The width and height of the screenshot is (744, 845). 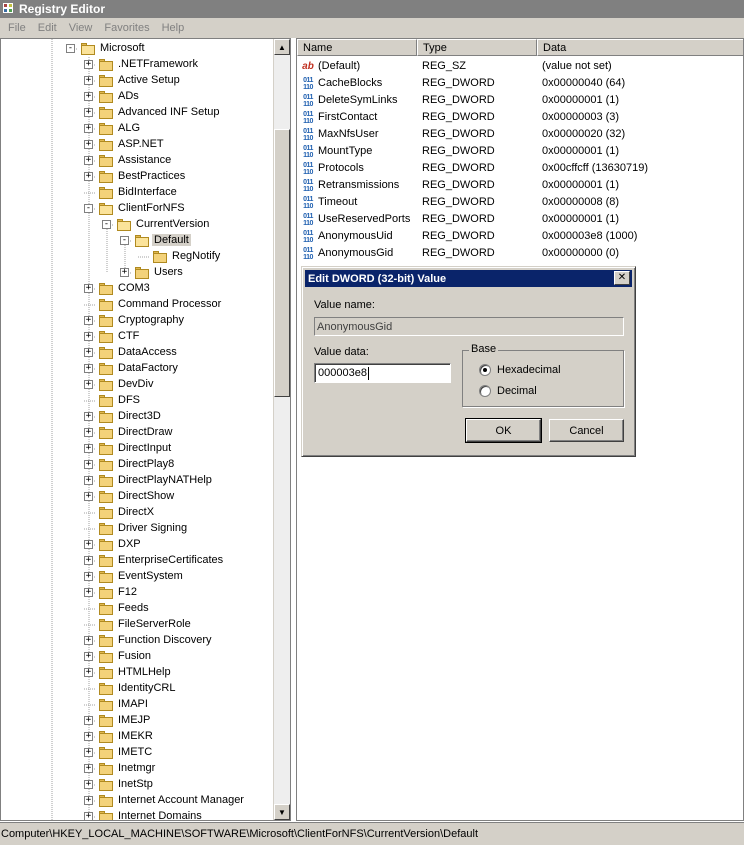 I want to click on dialog-close-button: ✕, so click(x=622, y=278).